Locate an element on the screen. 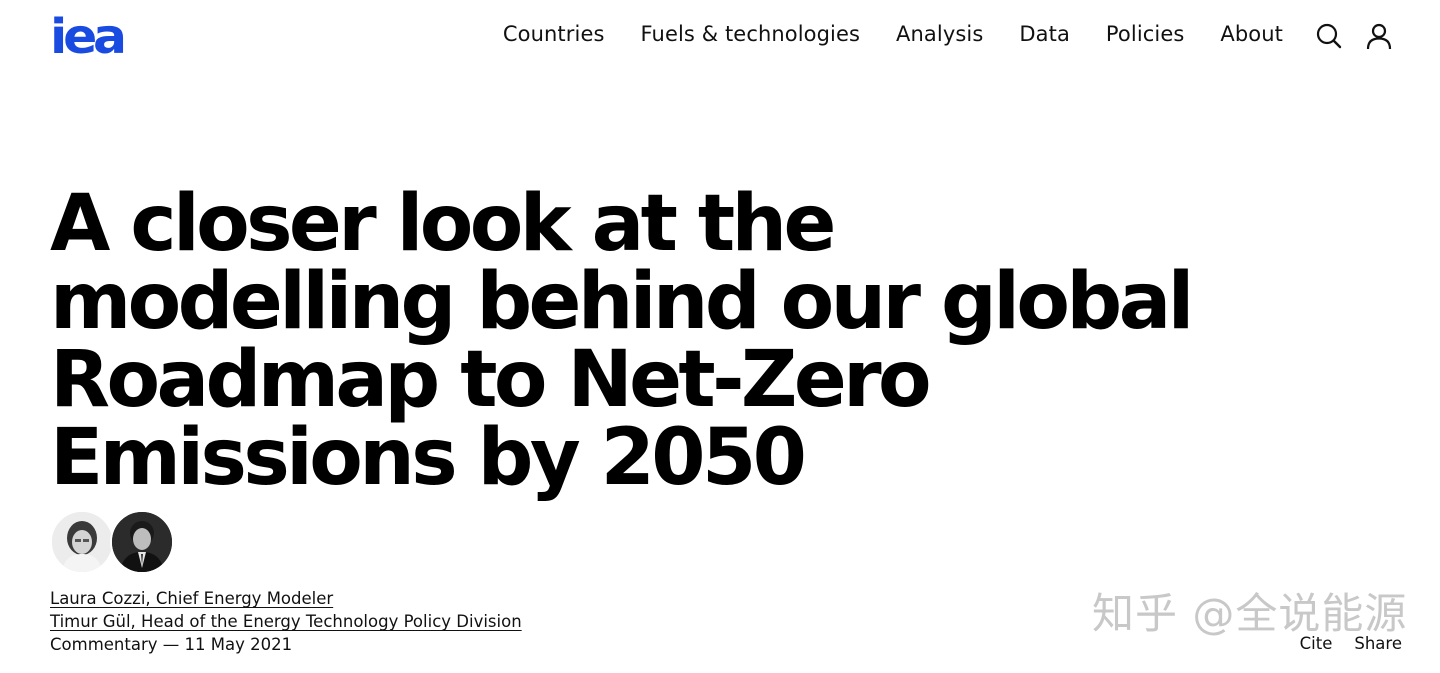 The width and height of the screenshot is (1440, 673). author-link-laura-cozzi: Laura Cozzi, Chief Energy Modeler is located at coordinates (286, 598).